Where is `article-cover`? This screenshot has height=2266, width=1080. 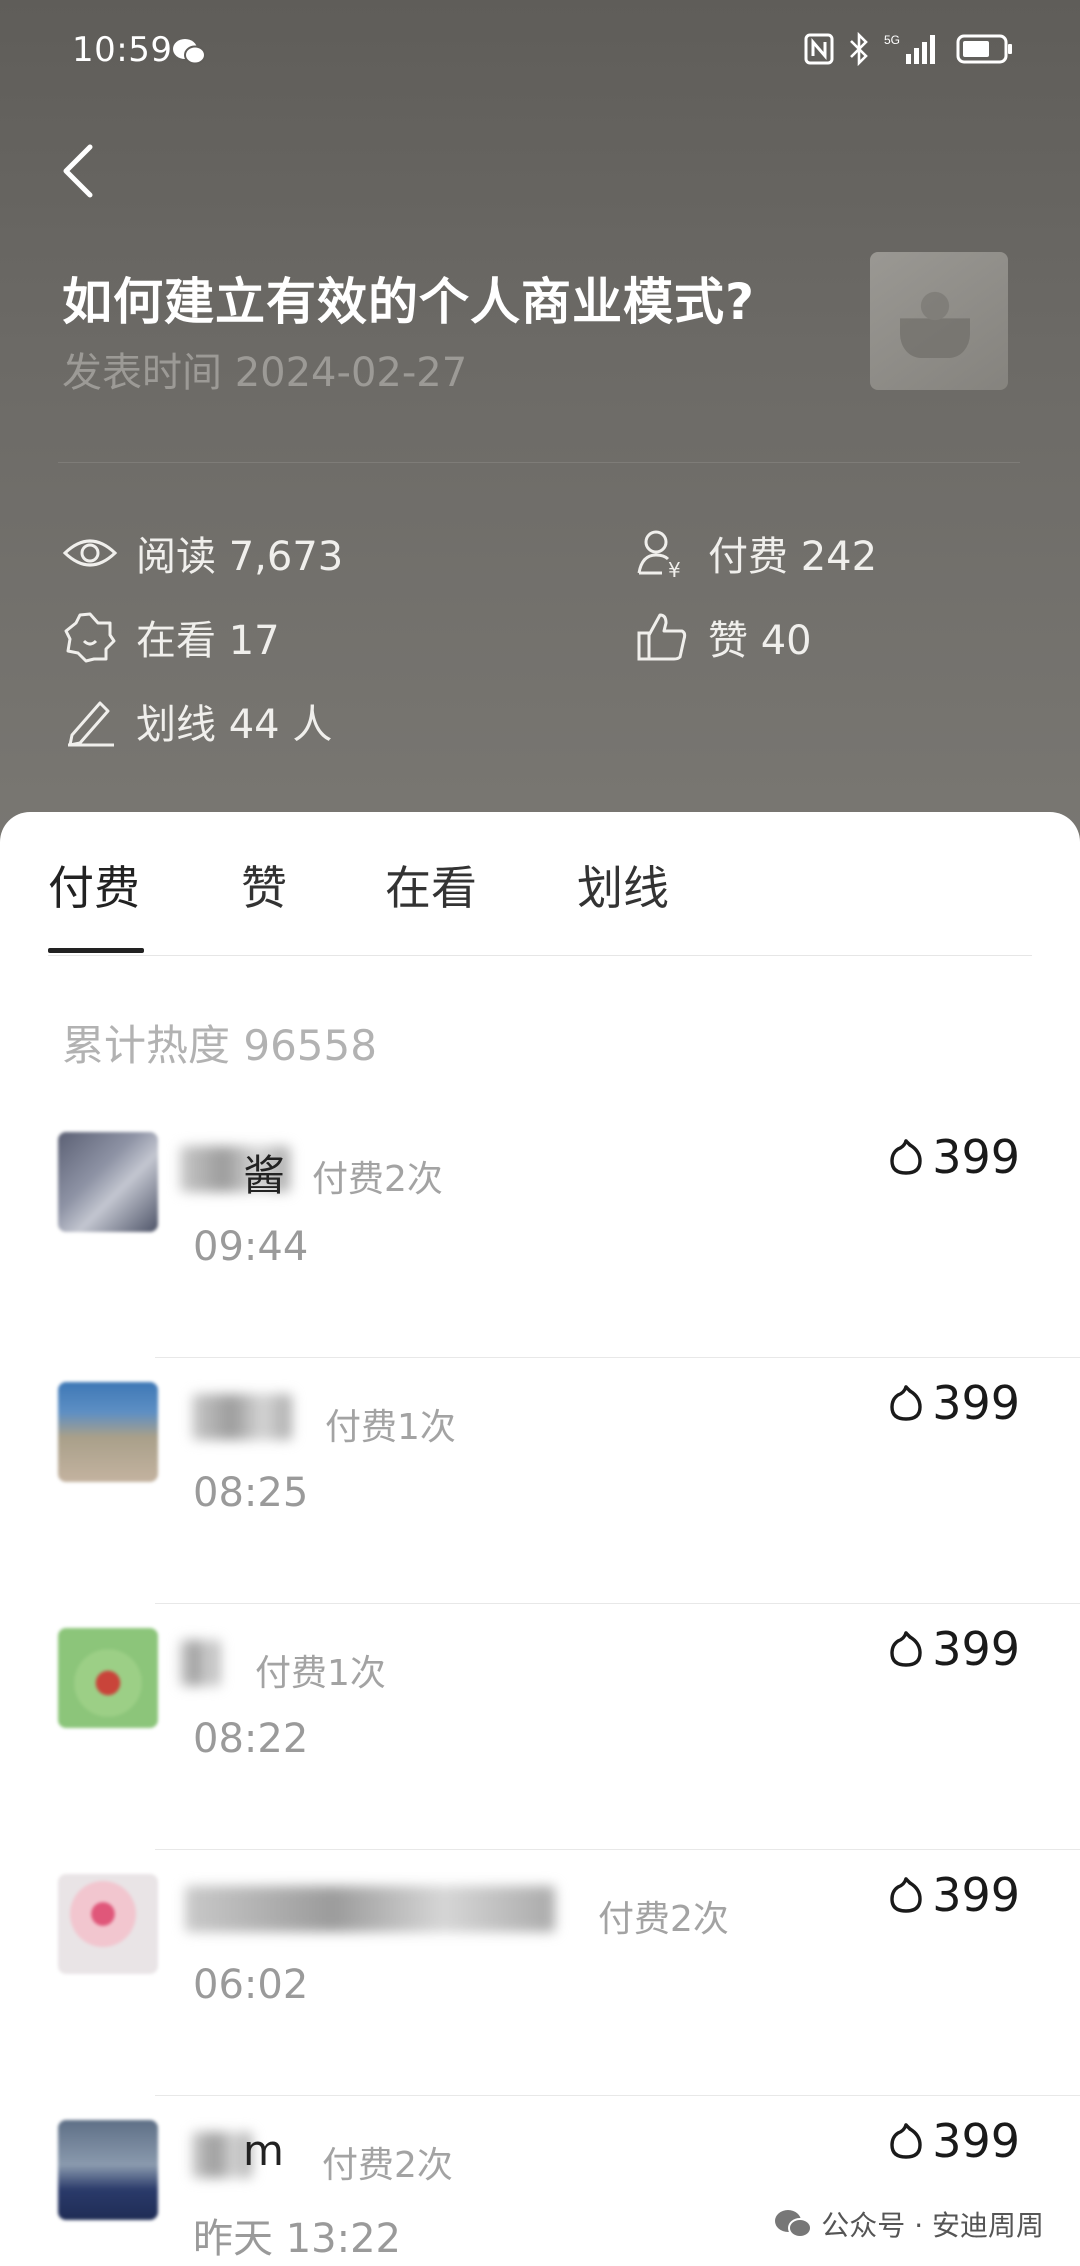
article-cover is located at coordinates (939, 321).